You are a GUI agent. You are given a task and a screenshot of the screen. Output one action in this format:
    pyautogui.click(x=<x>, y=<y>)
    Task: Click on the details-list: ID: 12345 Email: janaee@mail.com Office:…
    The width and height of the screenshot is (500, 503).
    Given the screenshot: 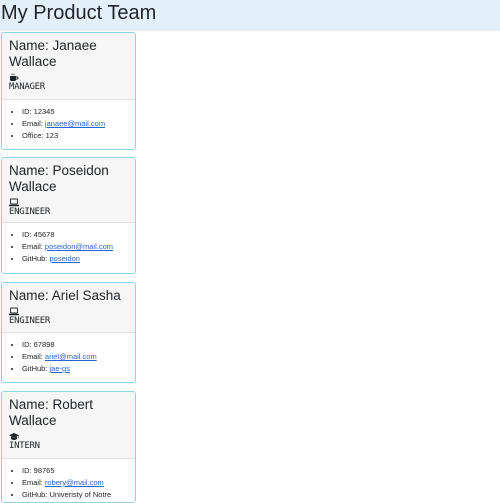 What is the action you would take?
    pyautogui.click(x=68, y=124)
    